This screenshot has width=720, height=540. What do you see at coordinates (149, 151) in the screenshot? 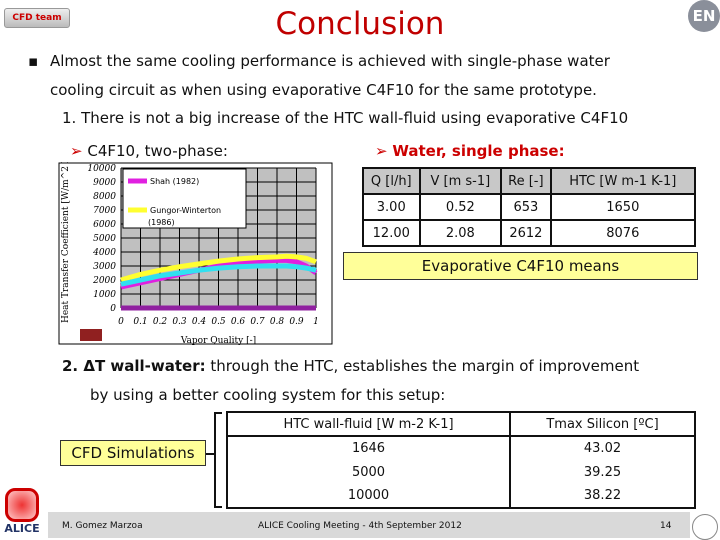
I see `c4f10-heading: ➢ C4F10, two-phase:` at bounding box center [149, 151].